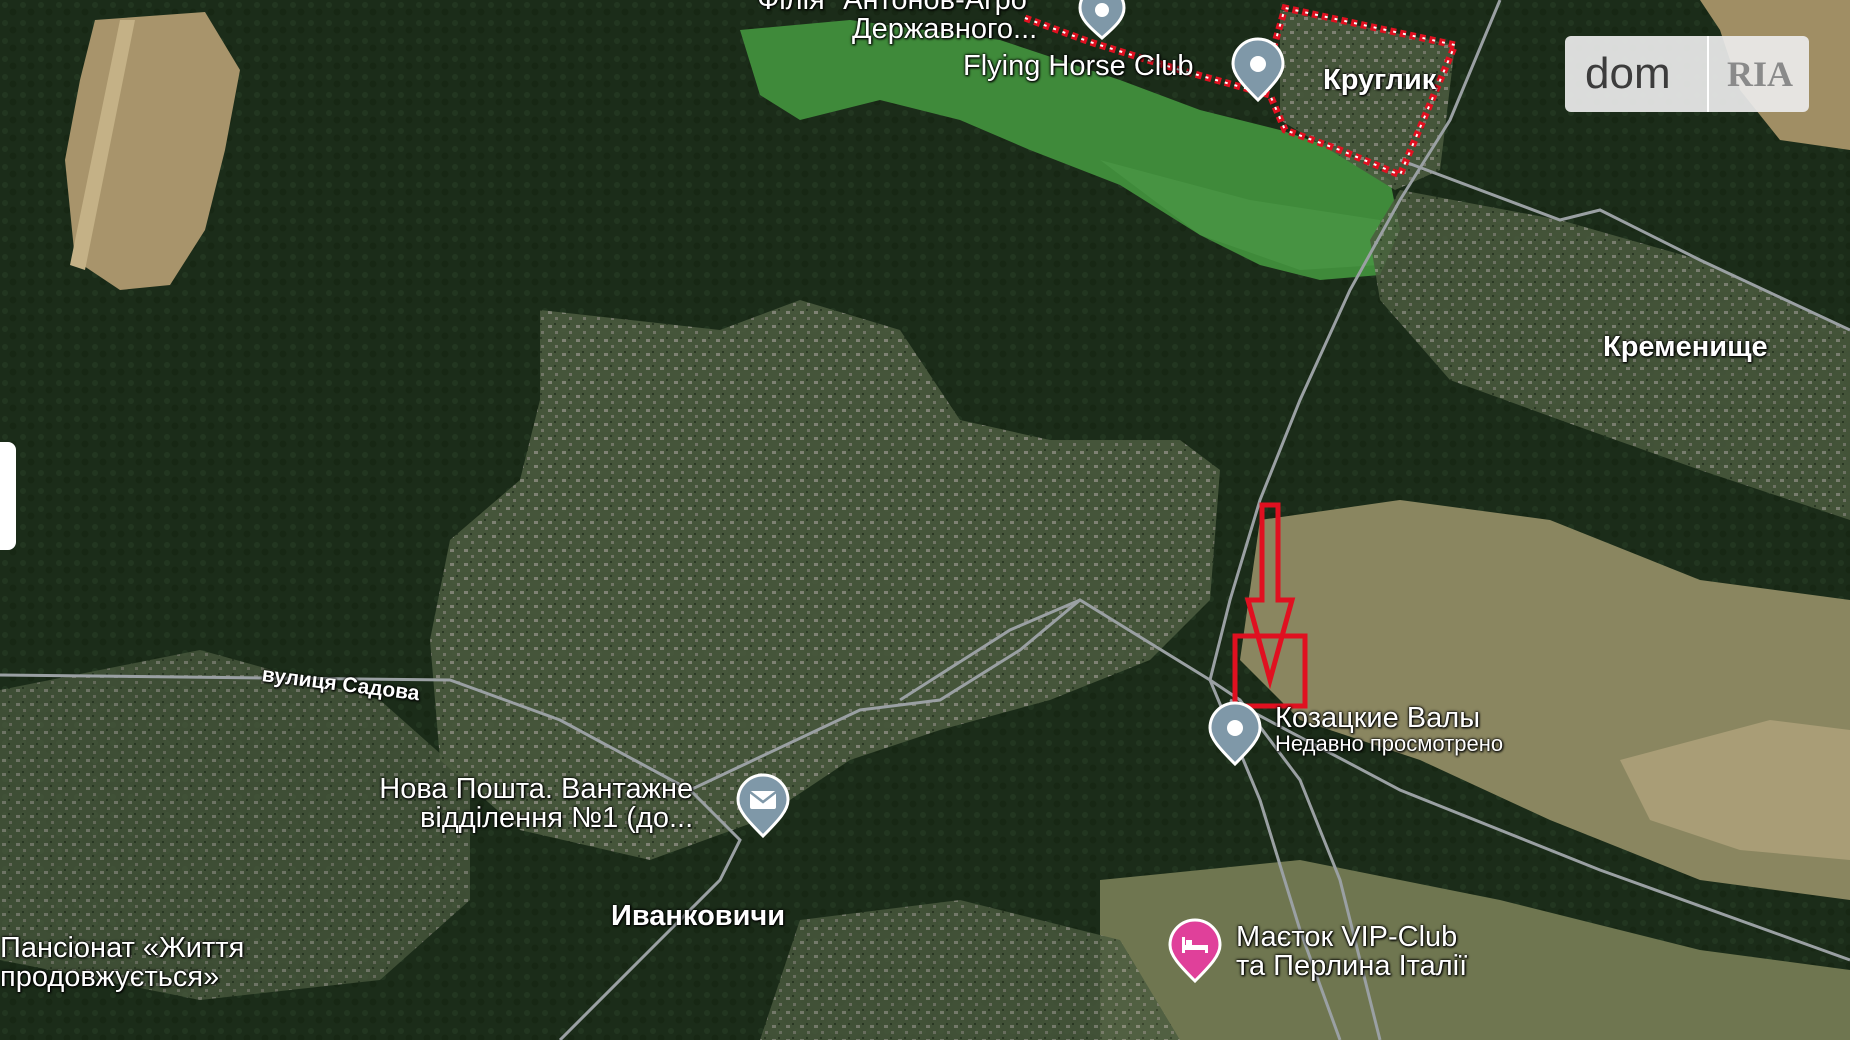 Image resolution: width=1850 pixels, height=1040 pixels. Describe the element at coordinates (110, 977) in the screenshot. I see `poi-pansionat-line2: продовжується»` at that location.